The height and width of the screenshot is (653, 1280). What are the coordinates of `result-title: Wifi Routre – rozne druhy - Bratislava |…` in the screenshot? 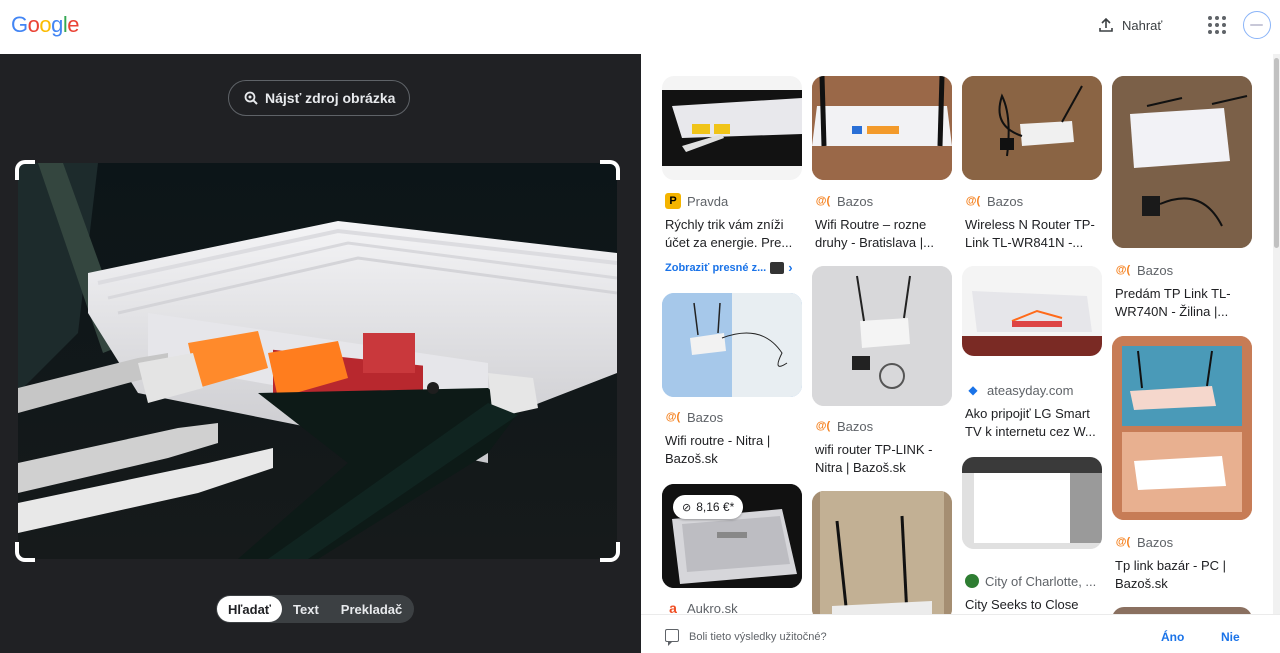 It's located at (874, 233).